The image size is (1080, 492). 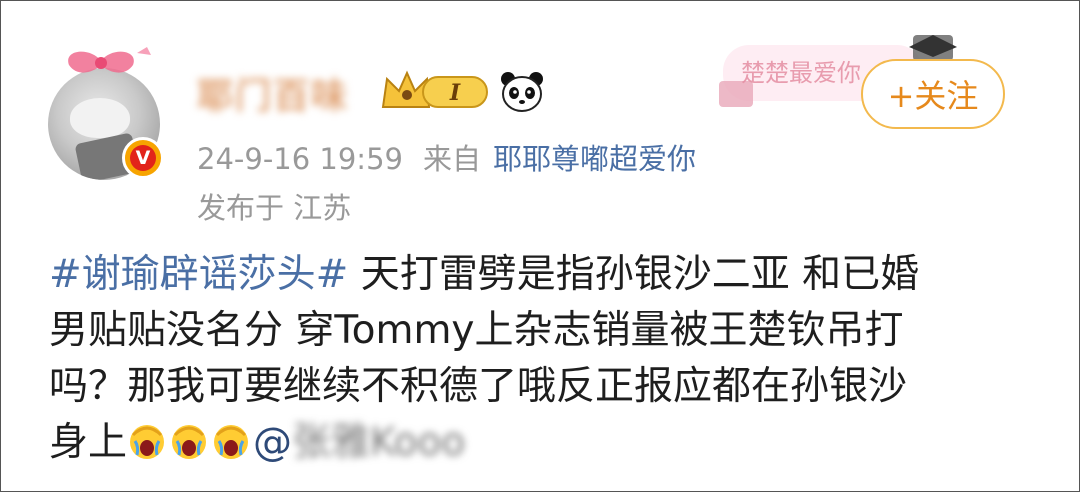 What do you see at coordinates (549, 443) in the screenshot?
I see `post-line-4: 身上 @张雅Kooo` at bounding box center [549, 443].